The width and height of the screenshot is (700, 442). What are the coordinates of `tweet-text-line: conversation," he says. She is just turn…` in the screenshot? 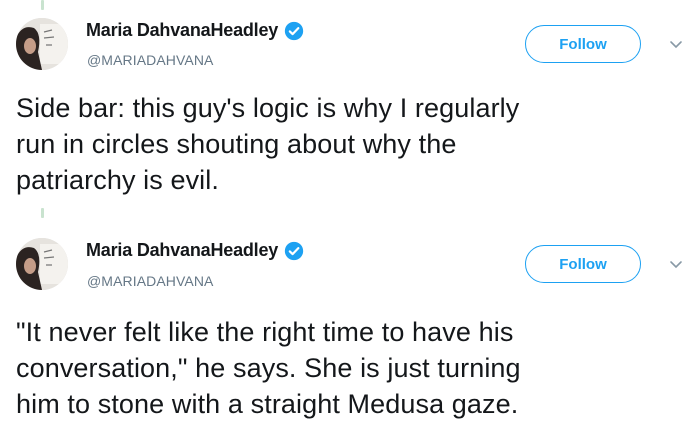 It's located at (268, 368).